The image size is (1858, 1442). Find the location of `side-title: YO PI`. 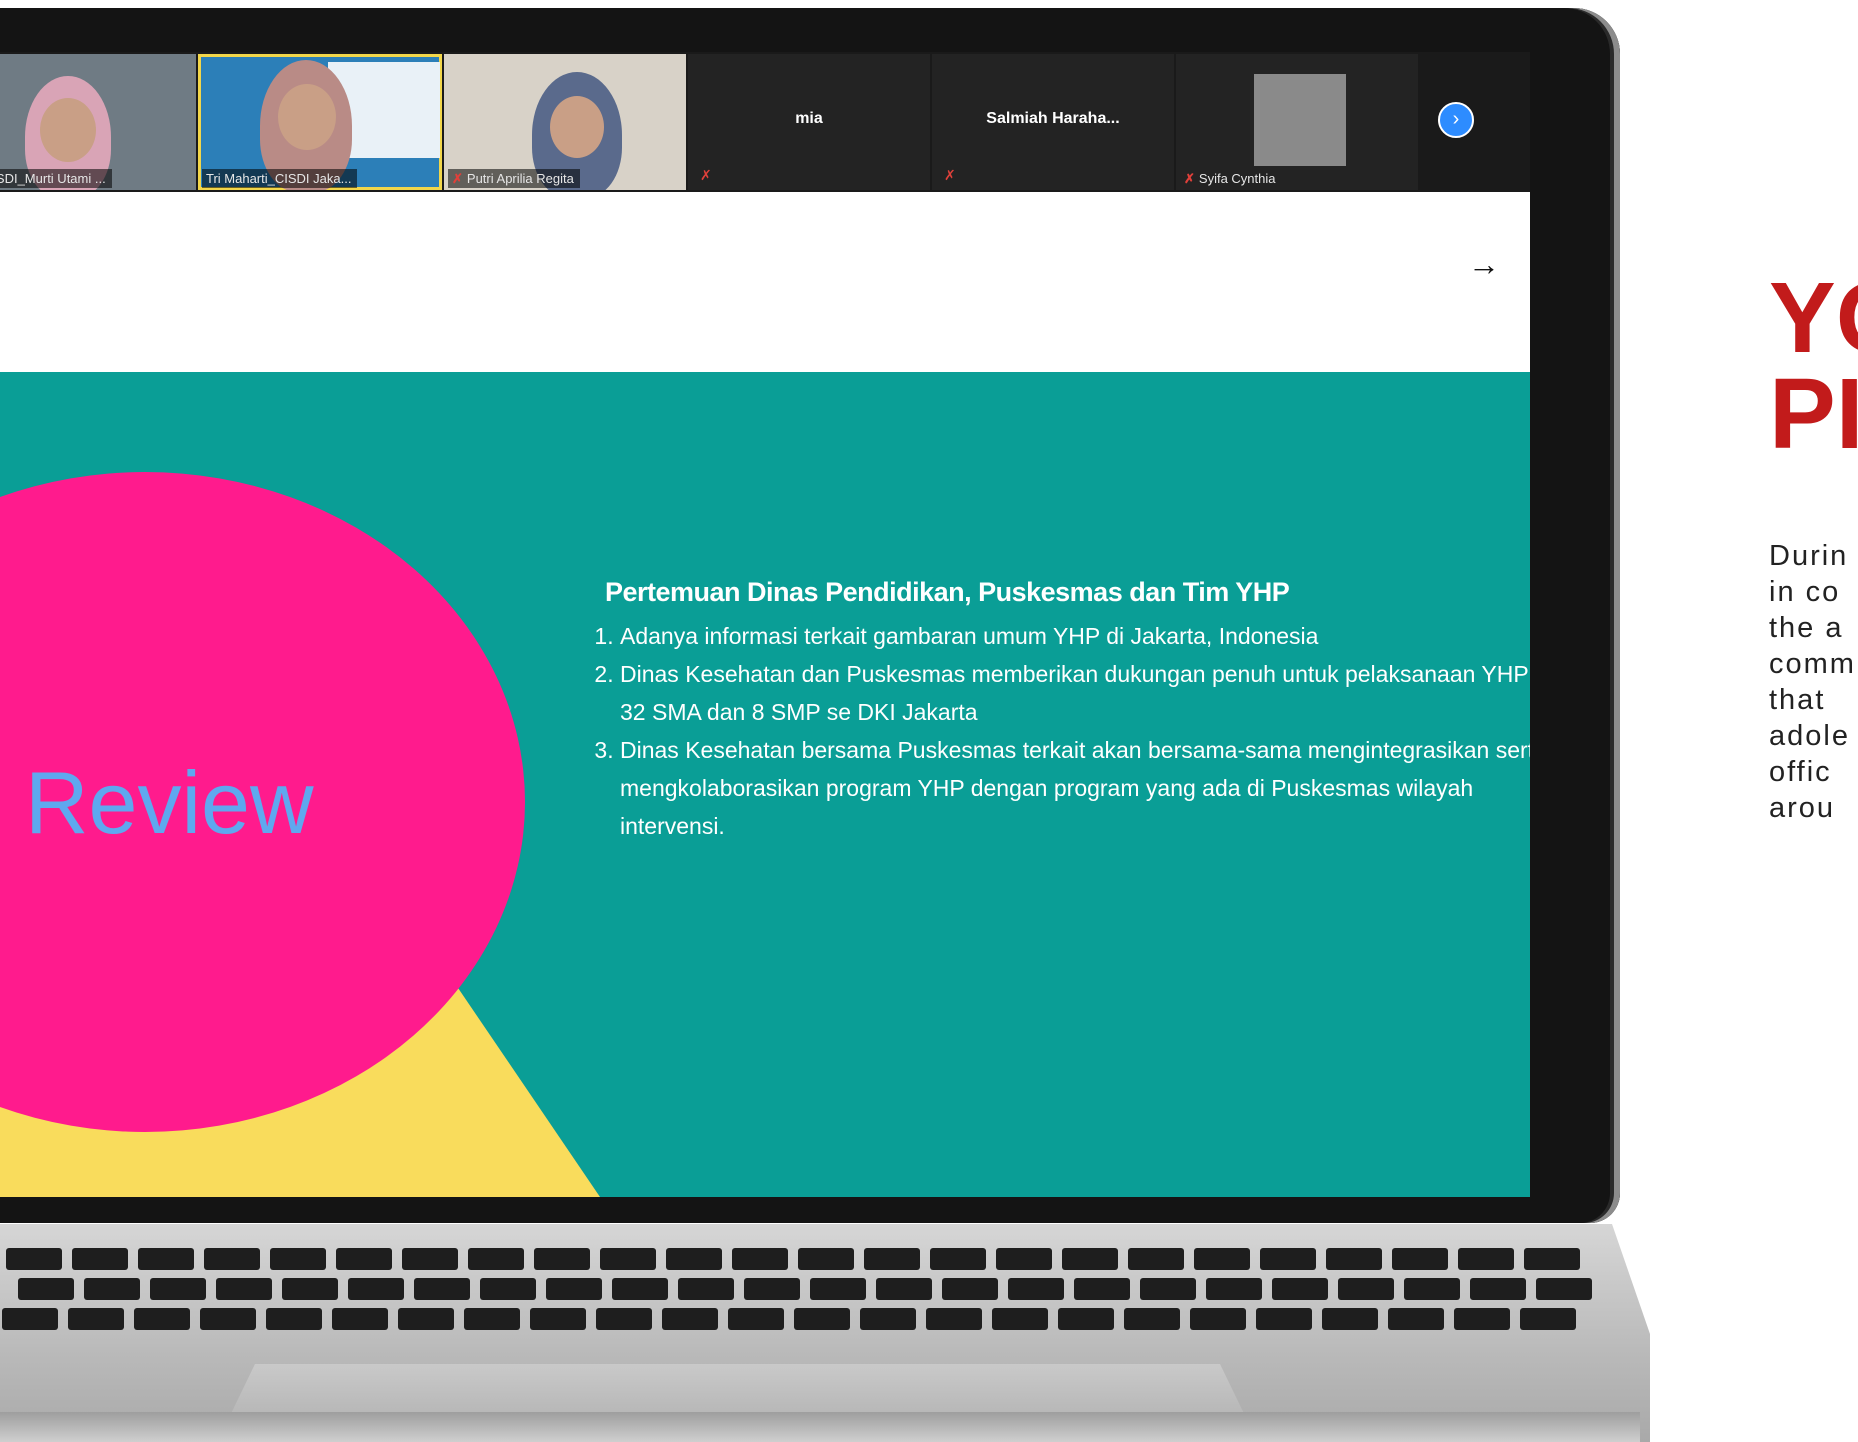

side-title: YO PI is located at coordinates (1813, 366).